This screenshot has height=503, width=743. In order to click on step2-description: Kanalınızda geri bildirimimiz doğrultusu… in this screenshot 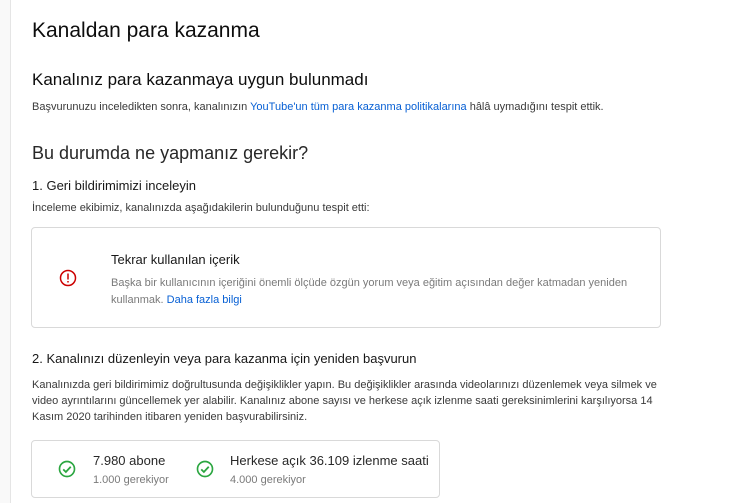, I will do `click(344, 401)`.